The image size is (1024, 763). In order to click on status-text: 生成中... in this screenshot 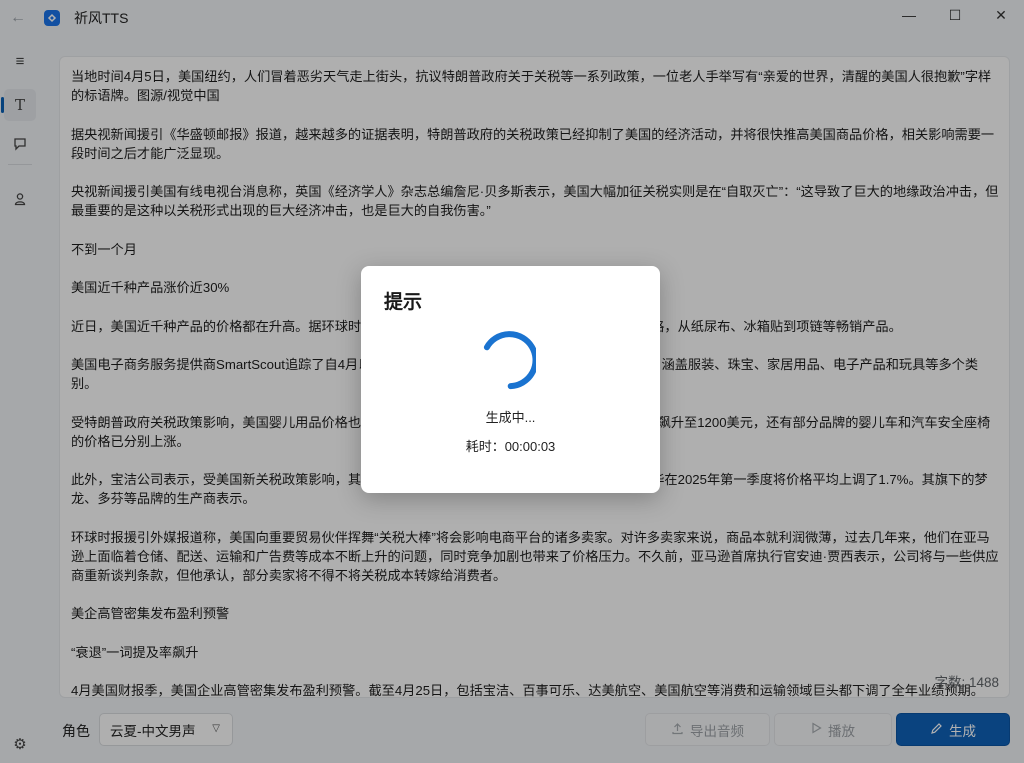, I will do `click(510, 417)`.